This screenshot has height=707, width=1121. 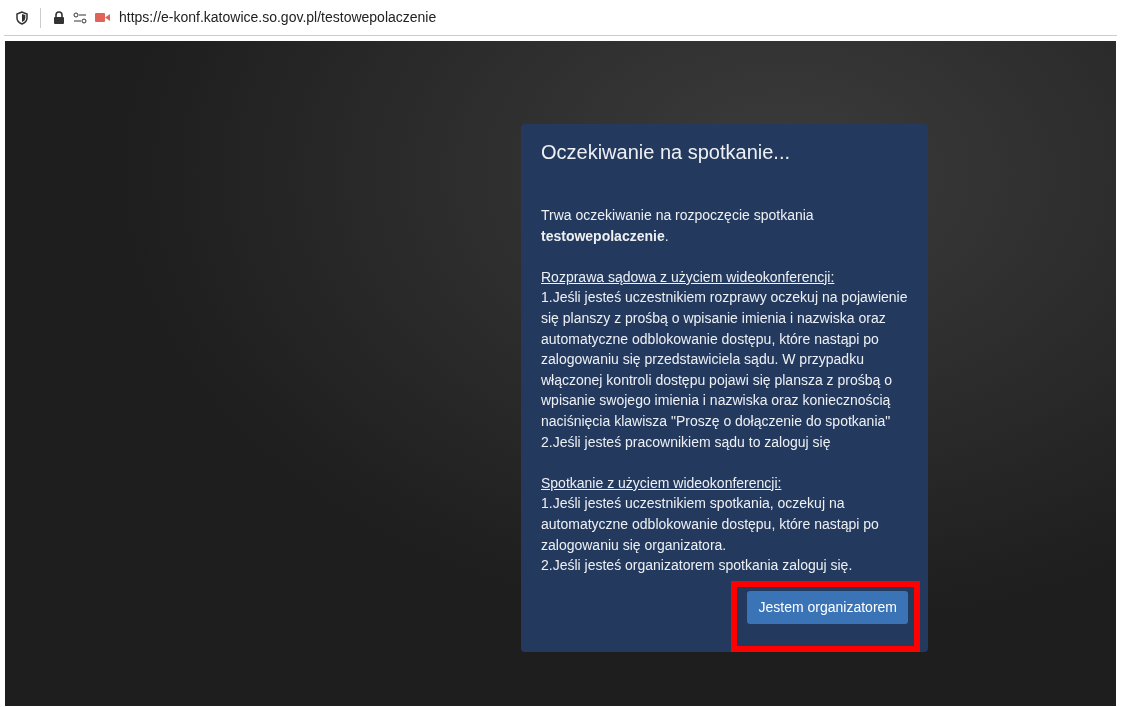 What do you see at coordinates (827, 607) in the screenshot?
I see `organizer-button: Jestem organizatorem` at bounding box center [827, 607].